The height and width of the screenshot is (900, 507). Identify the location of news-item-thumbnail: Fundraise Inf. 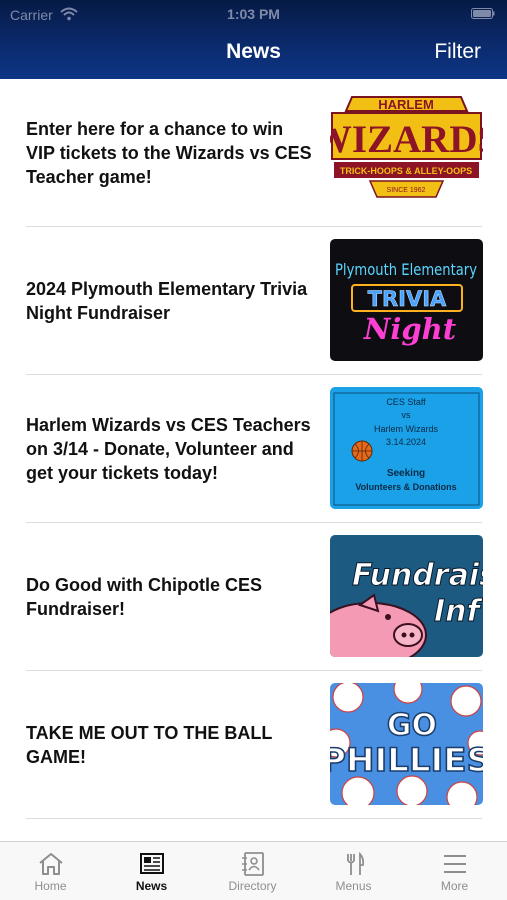
(406, 596).